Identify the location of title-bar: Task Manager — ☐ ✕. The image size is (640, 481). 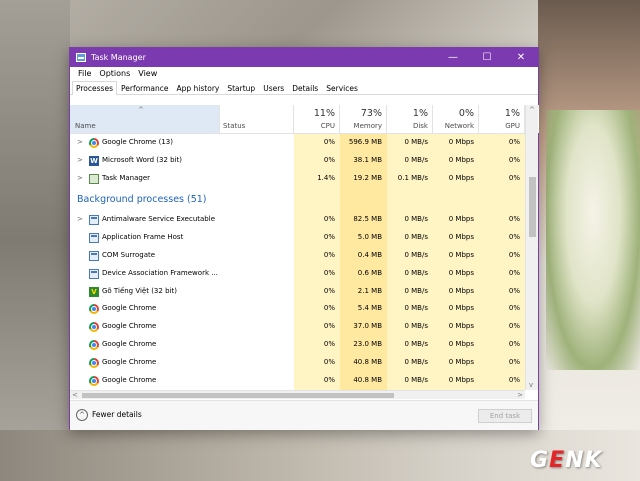
(304, 57).